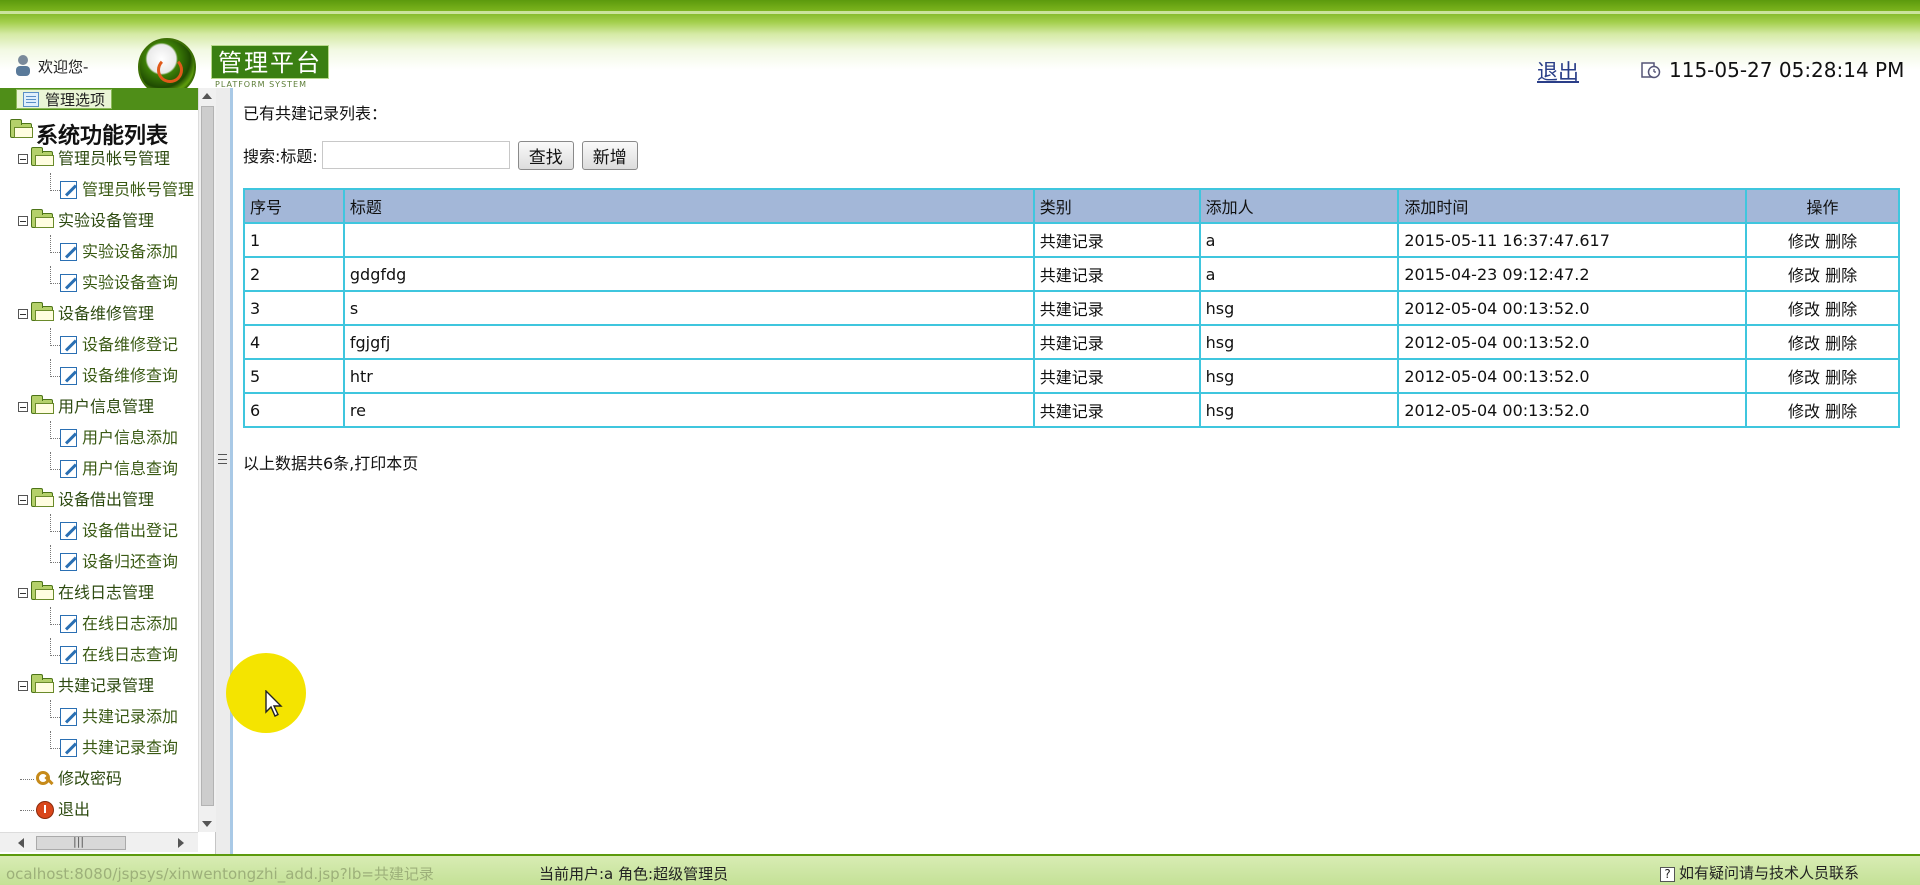  Describe the element at coordinates (223, 471) in the screenshot. I see `frame-splitter` at that location.